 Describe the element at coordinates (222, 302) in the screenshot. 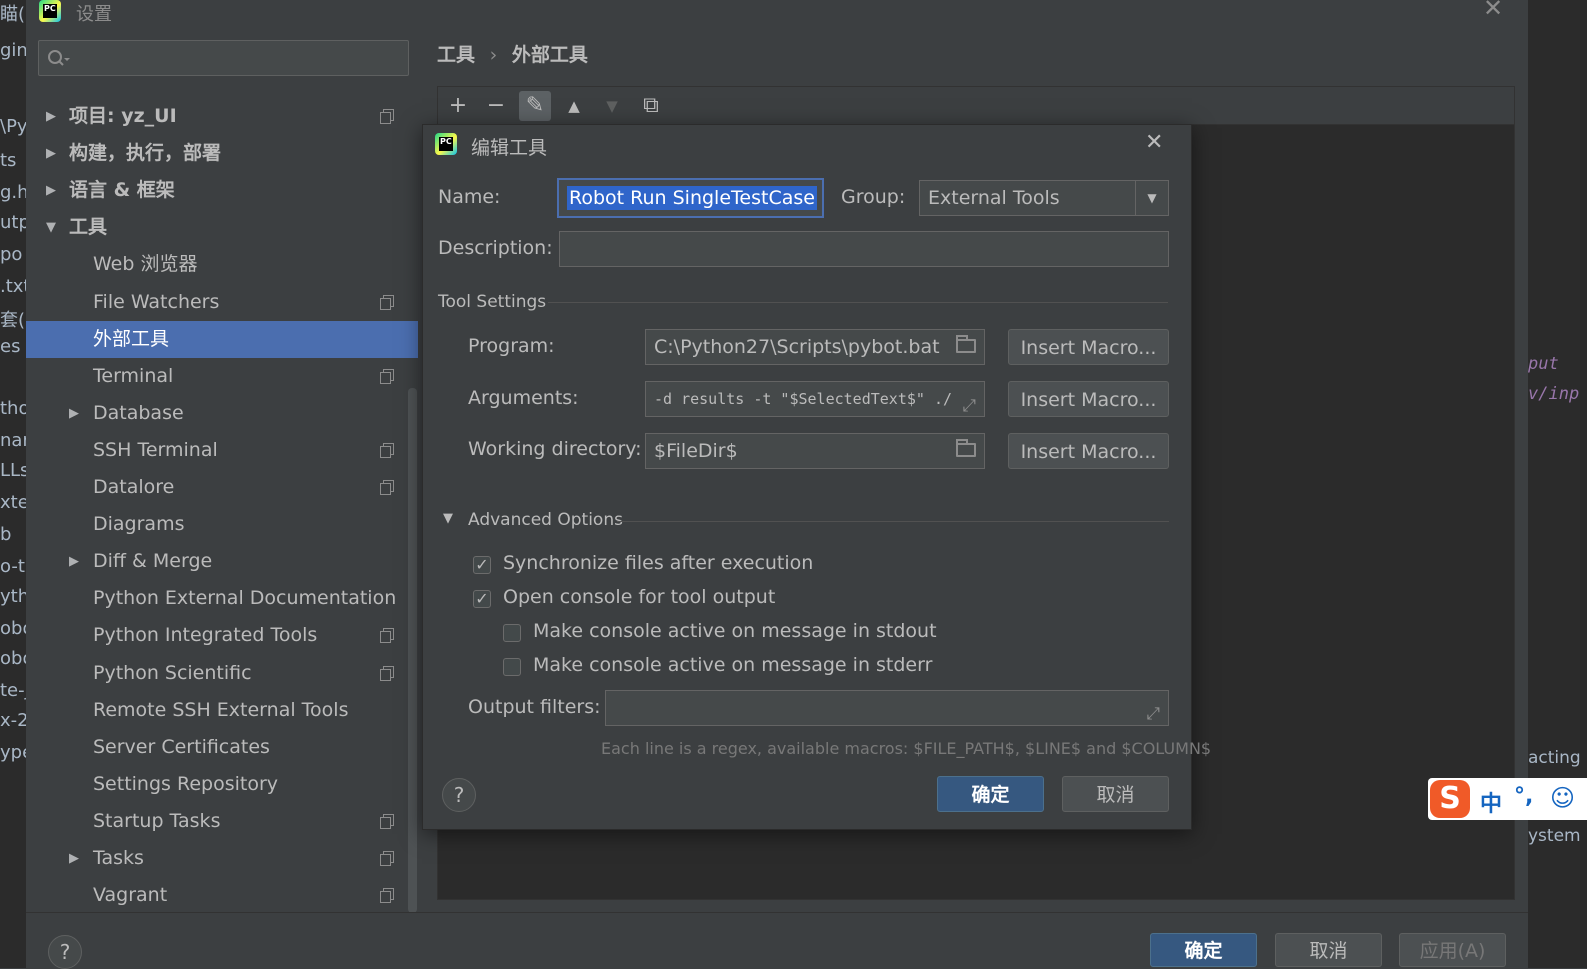

I see `tree-item: File Watchers` at that location.